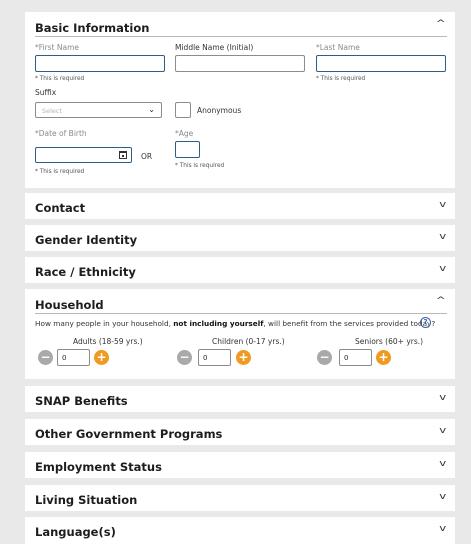 The width and height of the screenshot is (471, 544). What do you see at coordinates (355, 357) in the screenshot?
I see `seniors-stepper: 0` at bounding box center [355, 357].